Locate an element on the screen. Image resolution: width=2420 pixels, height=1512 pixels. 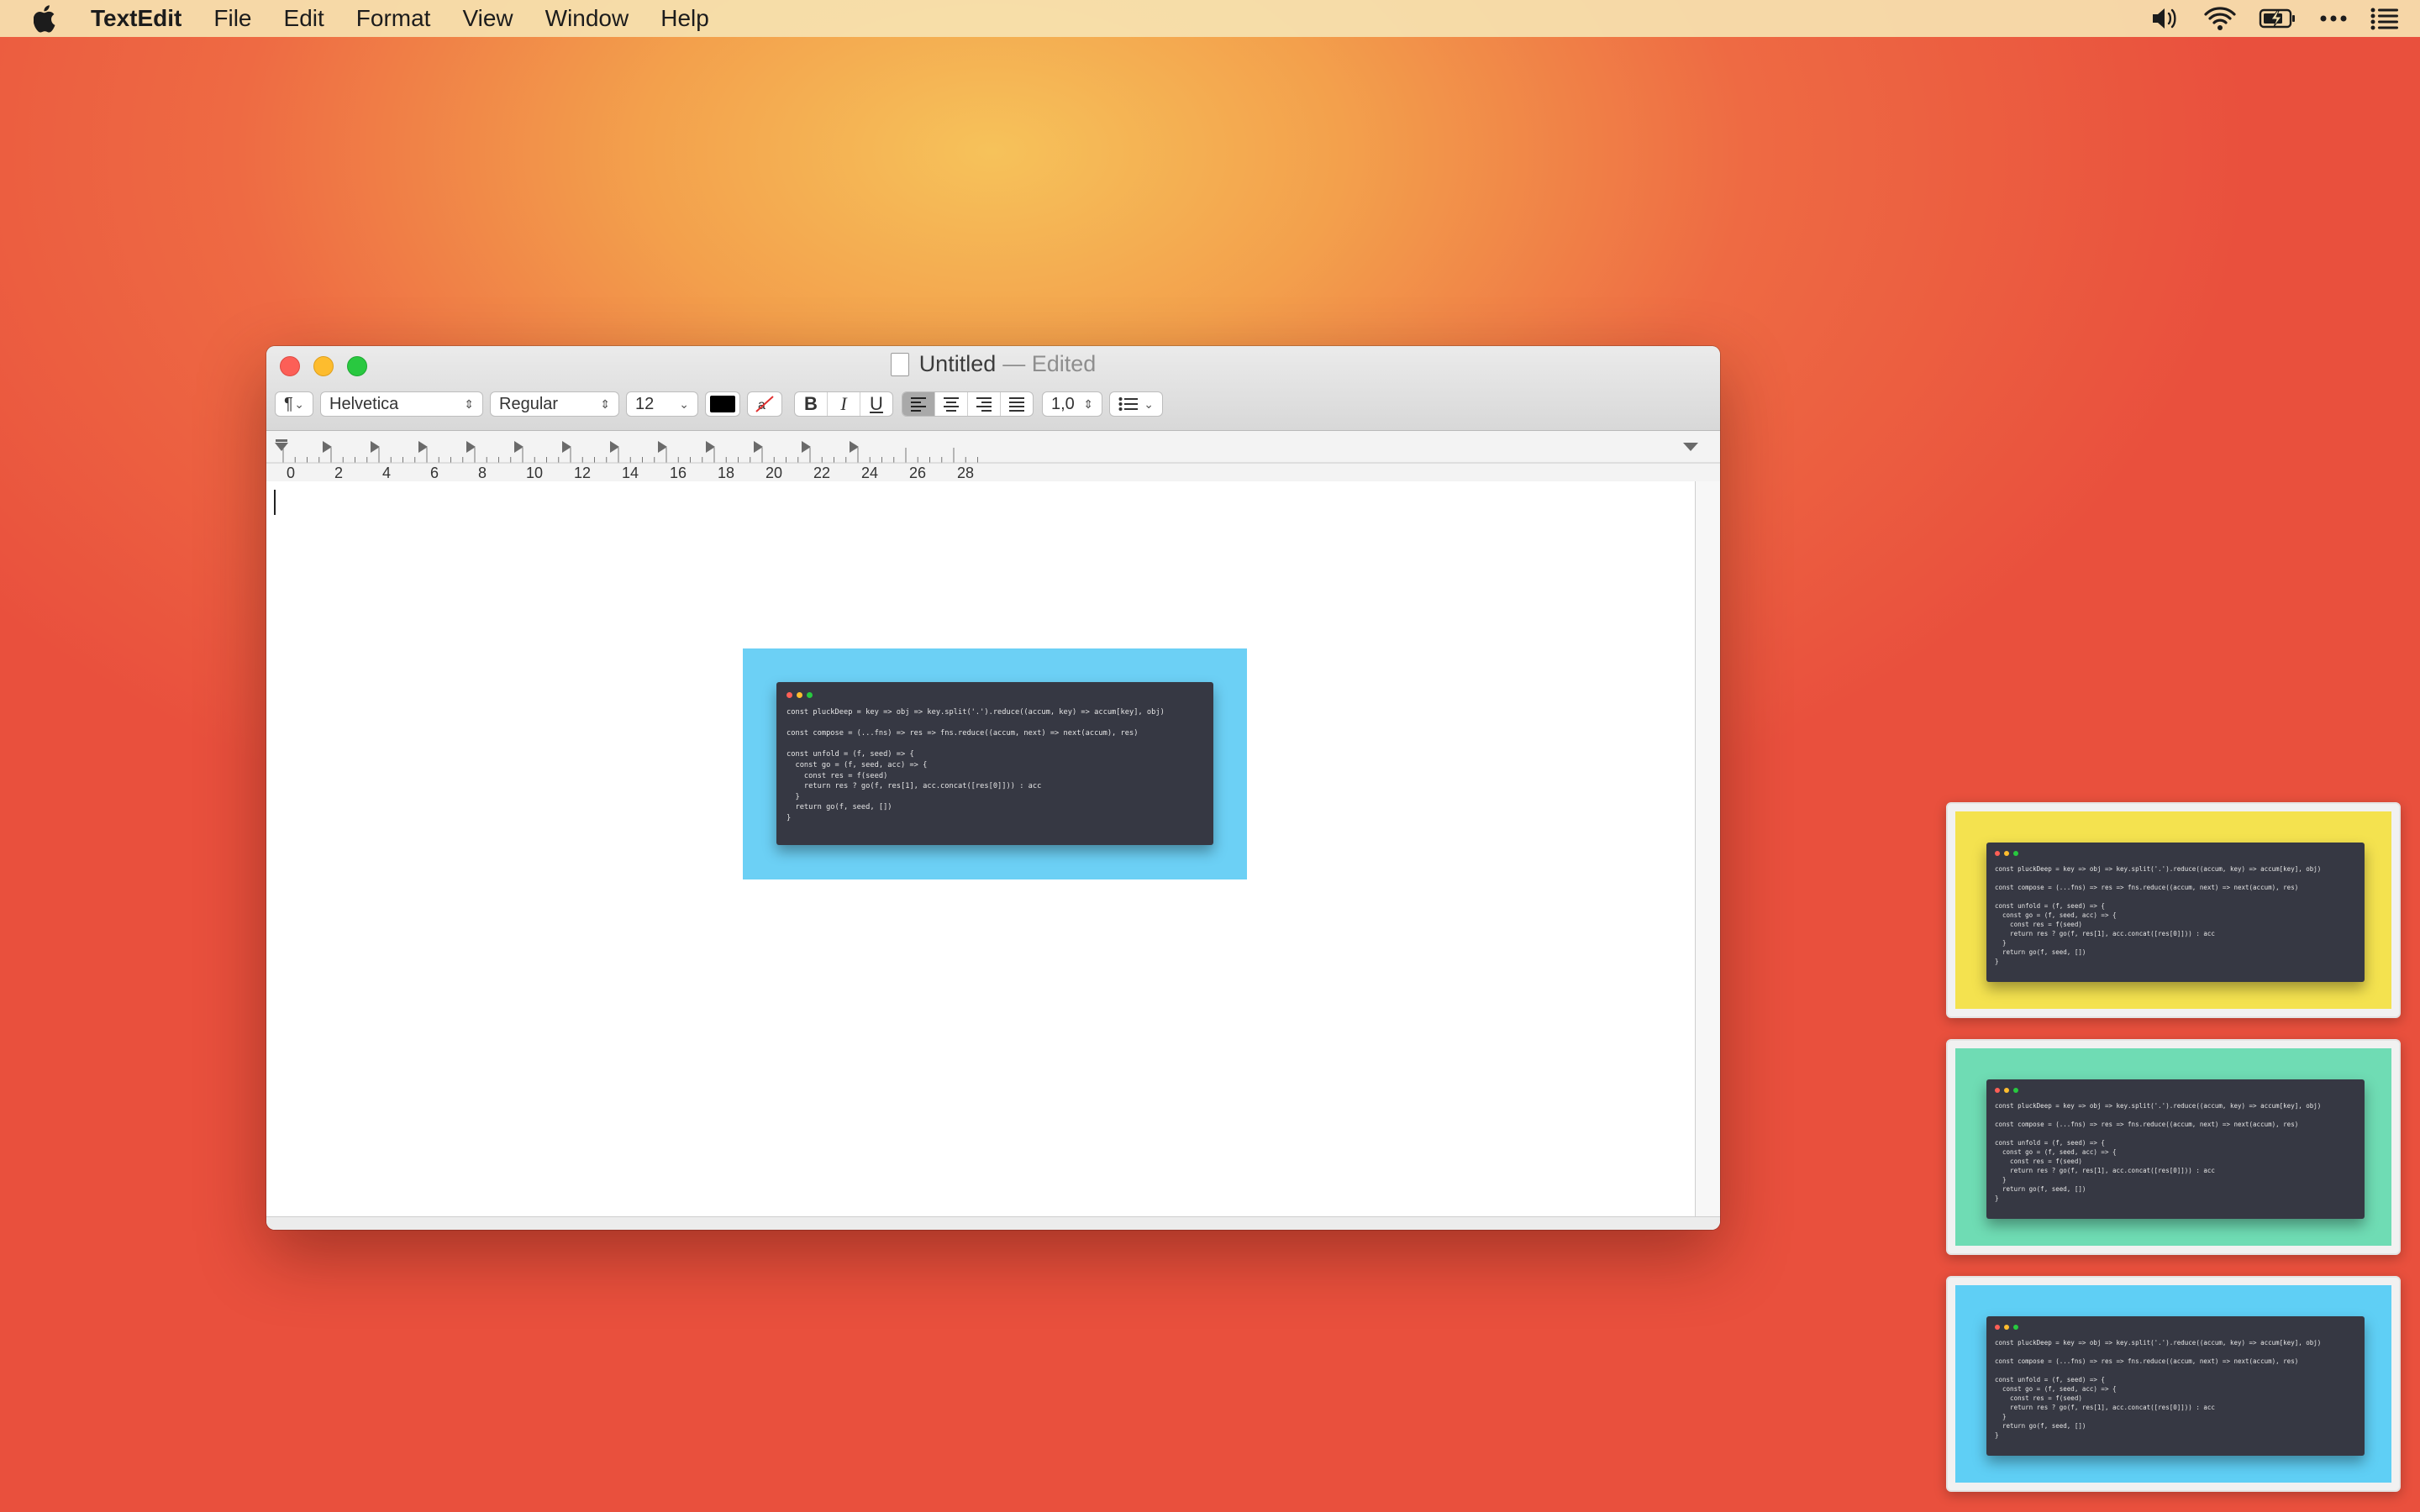
more-icon is located at coordinates (2333, 18).